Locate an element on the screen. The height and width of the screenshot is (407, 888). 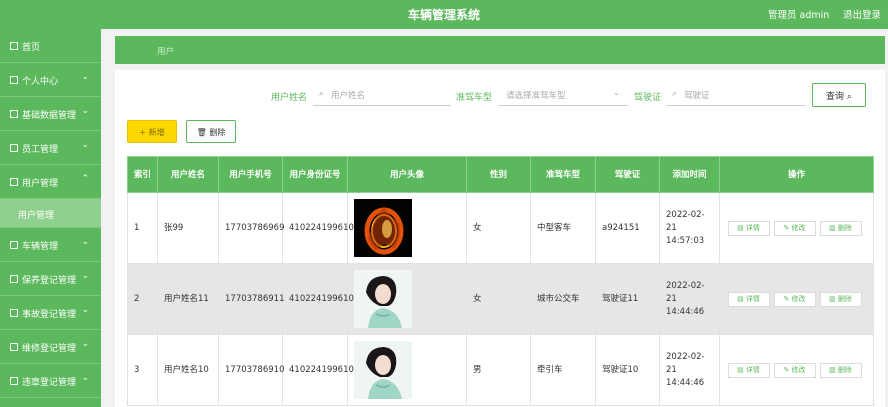
sidebar-item-label: 基础数据管理 is located at coordinates (49, 116).